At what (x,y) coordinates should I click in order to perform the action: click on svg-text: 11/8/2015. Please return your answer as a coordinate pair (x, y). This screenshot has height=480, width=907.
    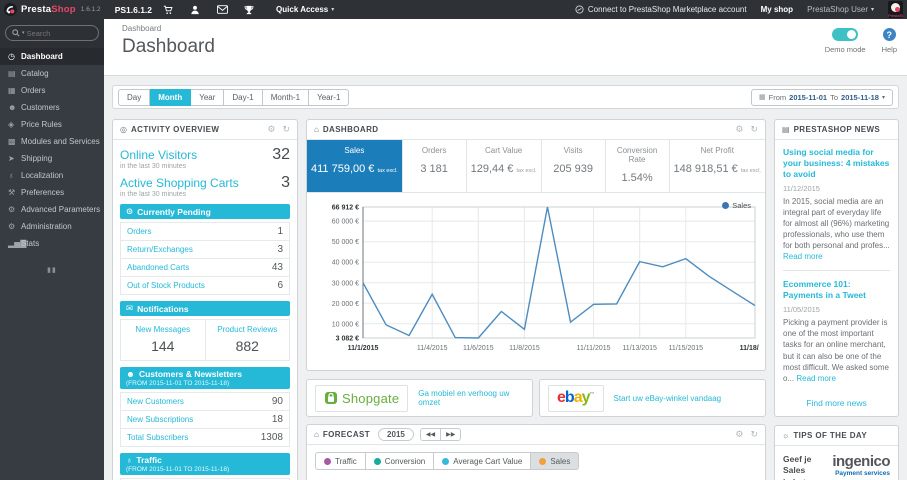
    Looking at the image, I should click on (524, 348).